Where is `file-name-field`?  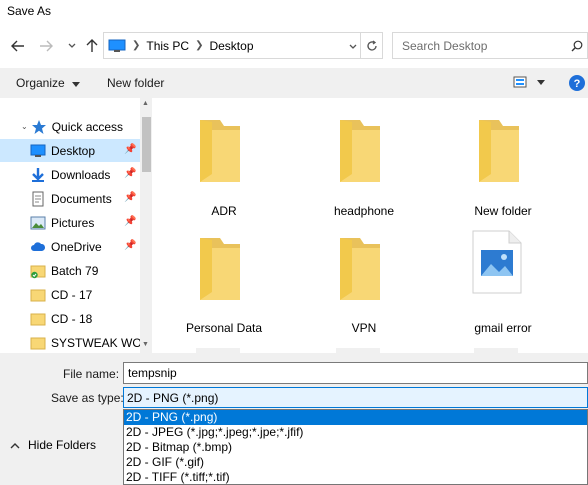
file-name-field is located at coordinates (355, 373).